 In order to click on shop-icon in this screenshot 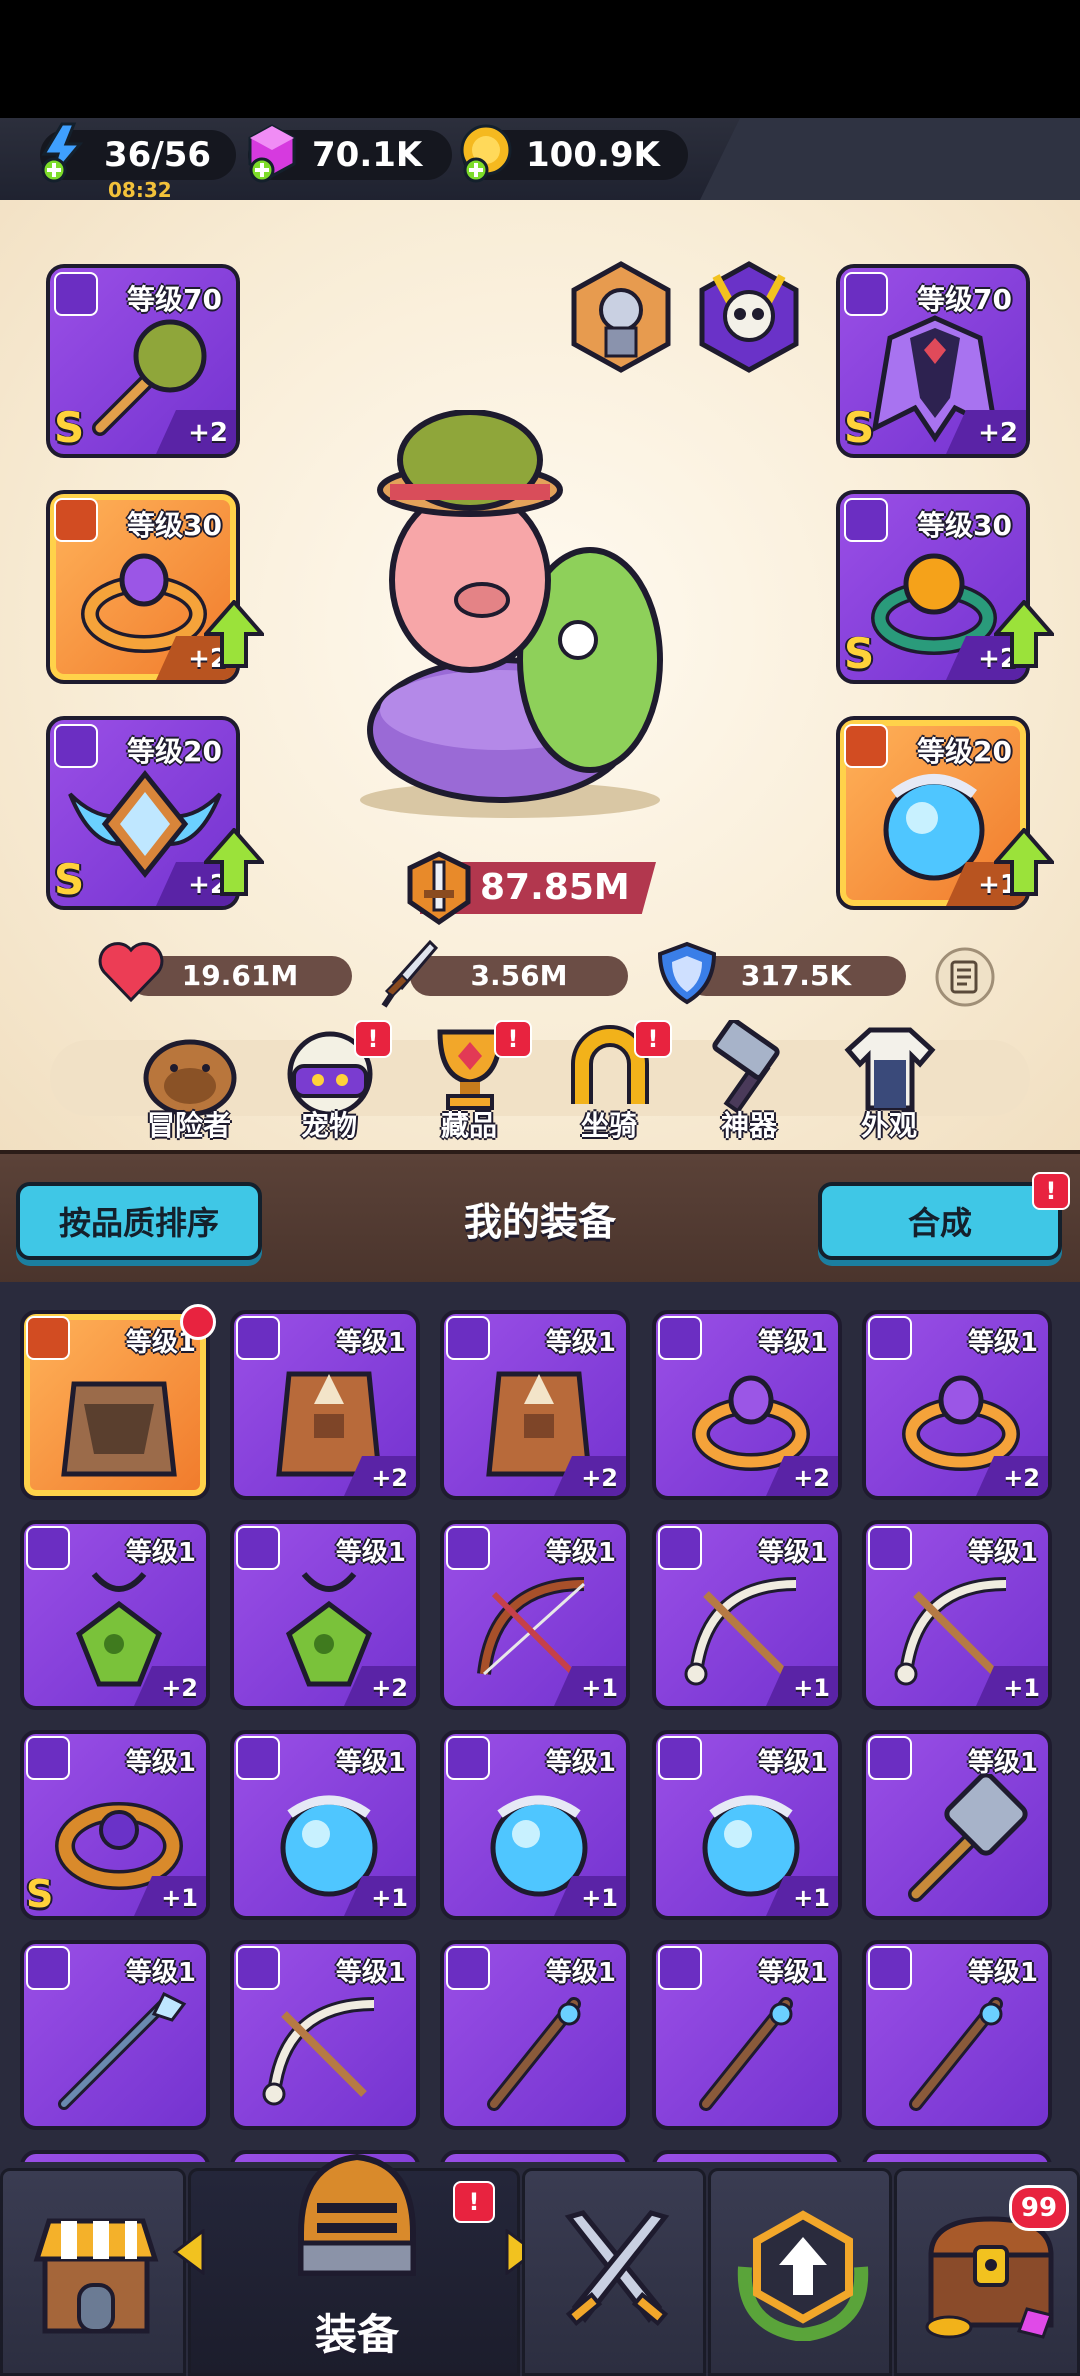, I will do `click(96, 2276)`.